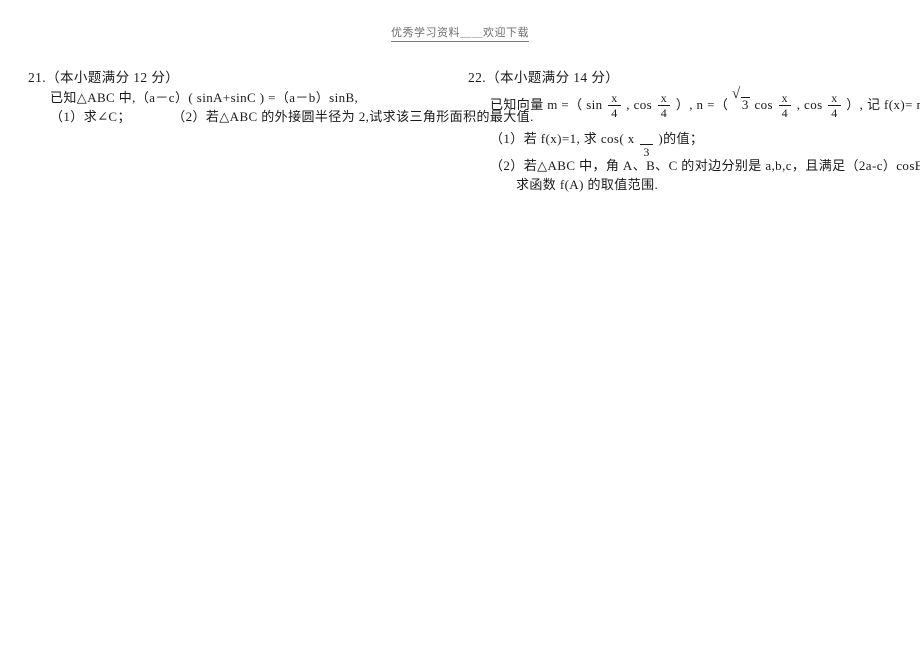 Image resolution: width=920 pixels, height=651 pixels. I want to click on document-header: 优秀学习资料＿＿欢迎下载, so click(460, 32).